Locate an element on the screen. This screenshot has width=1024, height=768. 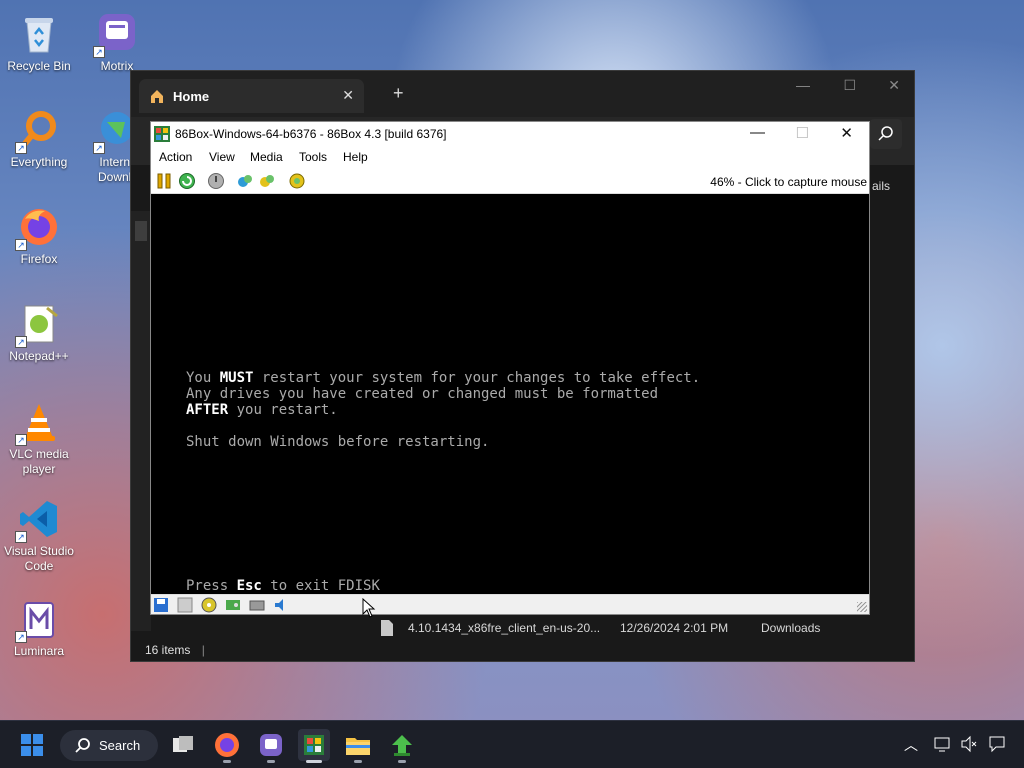
machine-settings-icon is located at coordinates (267, 181).